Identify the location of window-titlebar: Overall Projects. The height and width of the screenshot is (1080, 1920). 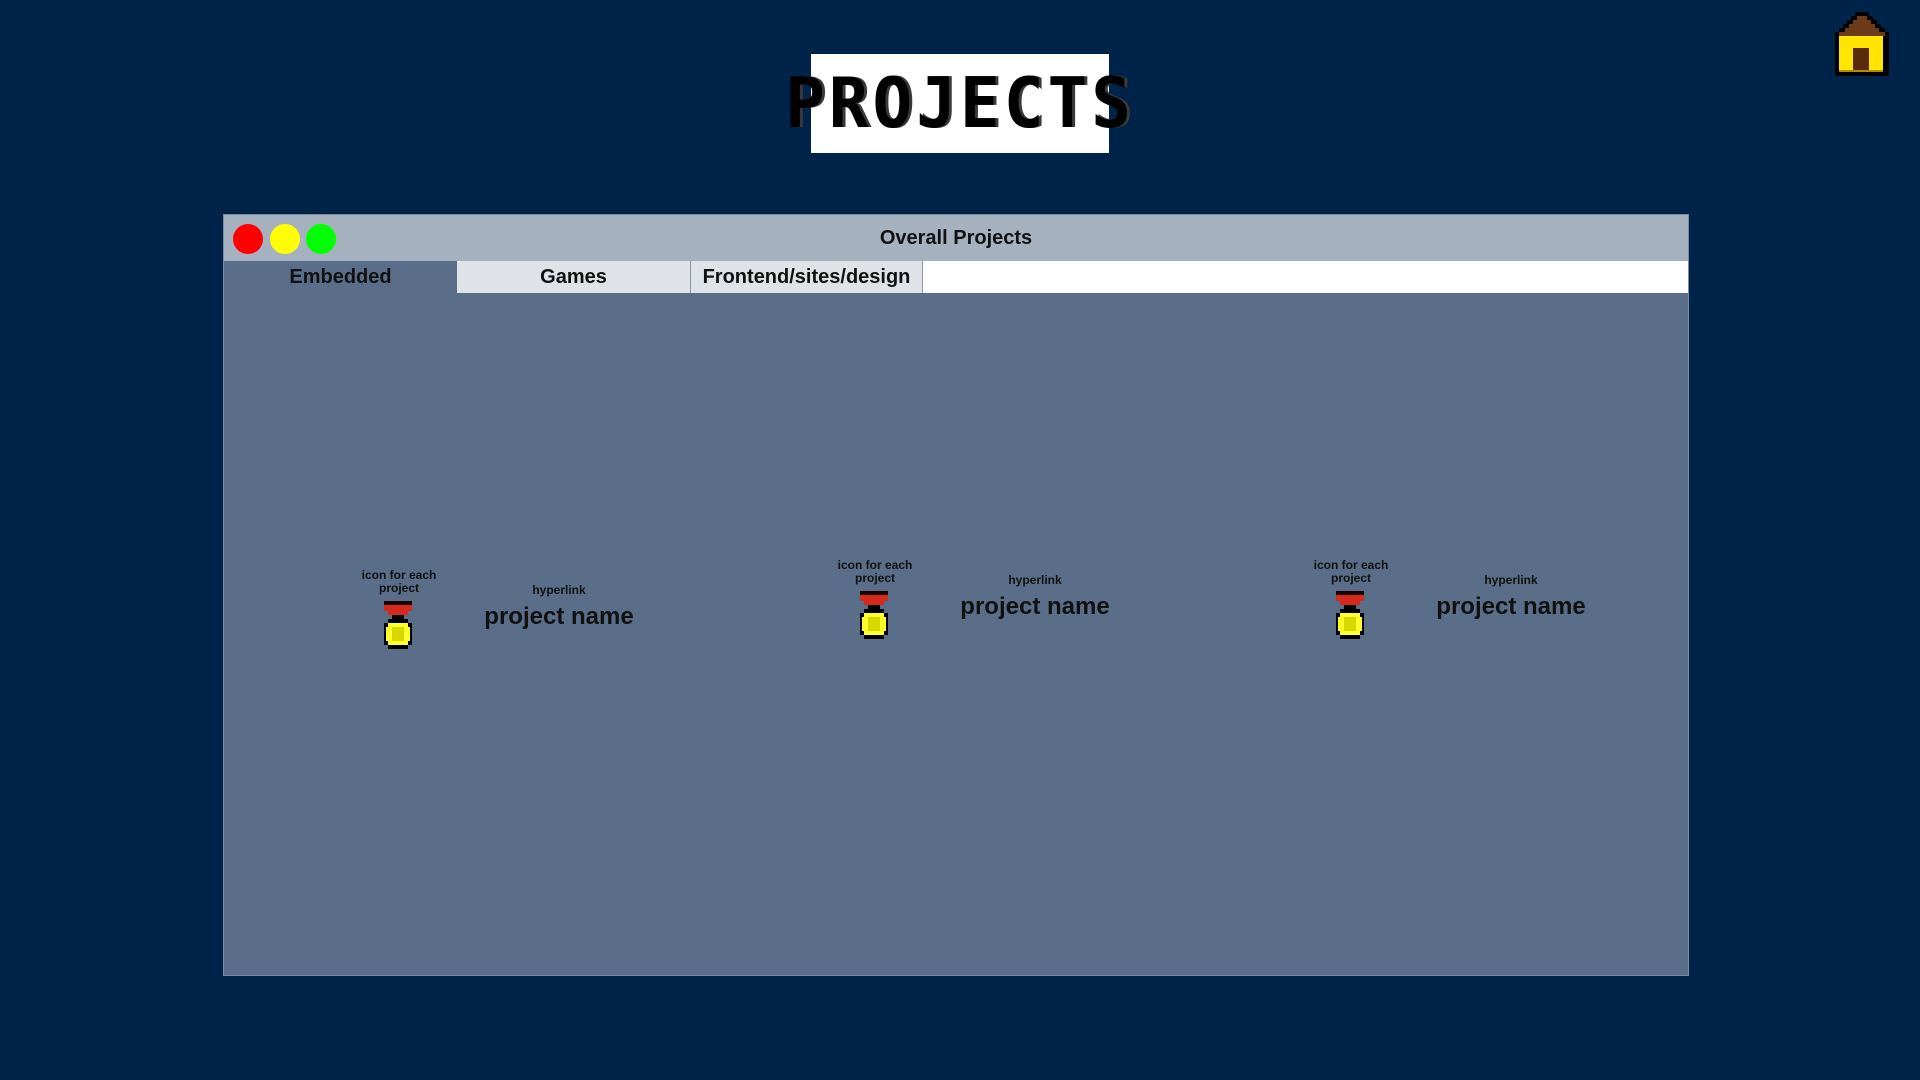
(956, 238).